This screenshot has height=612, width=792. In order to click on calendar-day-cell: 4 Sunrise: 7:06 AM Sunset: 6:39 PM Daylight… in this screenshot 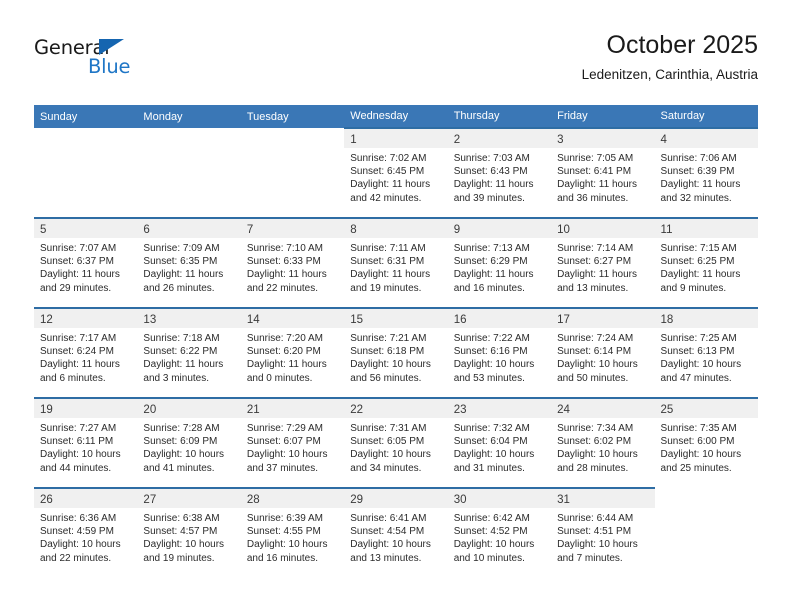, I will do `click(706, 172)`.